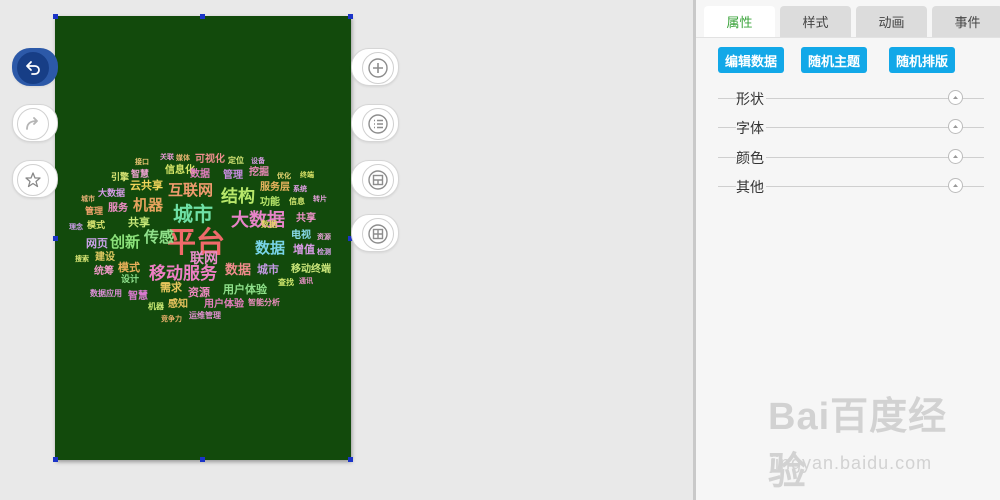 This screenshot has width=1000, height=500. Describe the element at coordinates (120, 178) in the screenshot. I see `wordcloud-word: 引擎` at that location.